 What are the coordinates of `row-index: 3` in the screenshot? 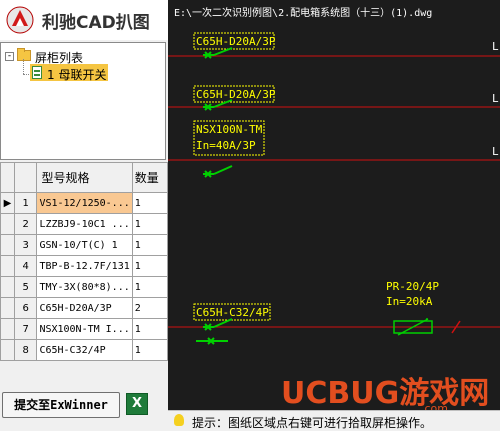 It's located at (25, 245).